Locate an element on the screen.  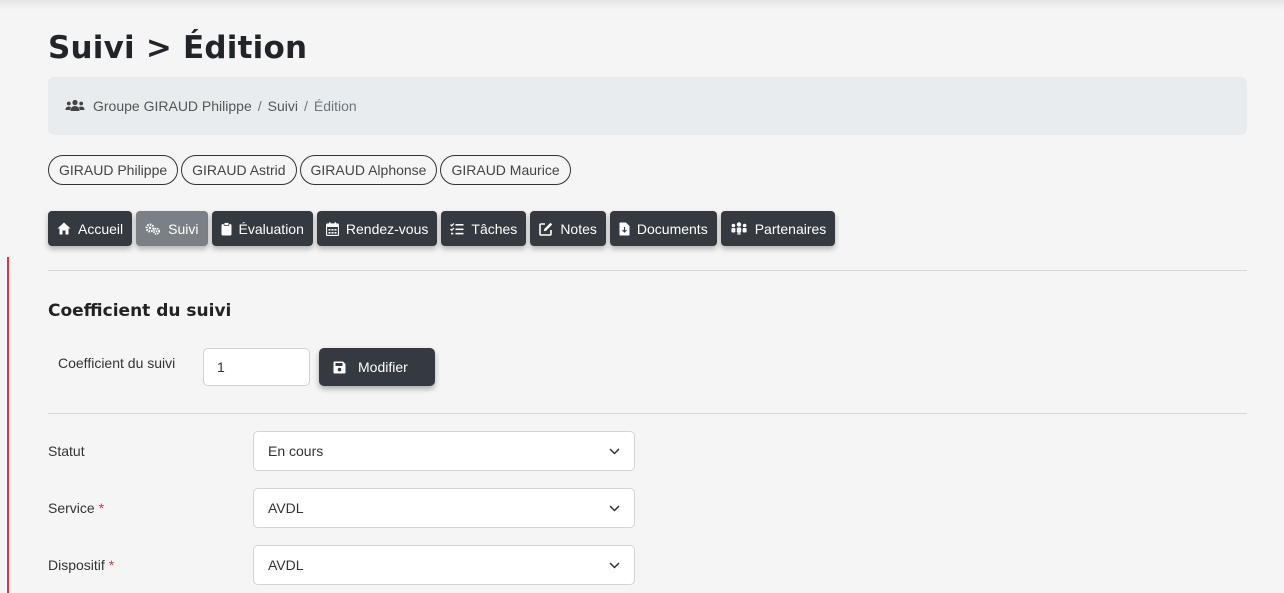
calendar-icon is located at coordinates (332, 228).